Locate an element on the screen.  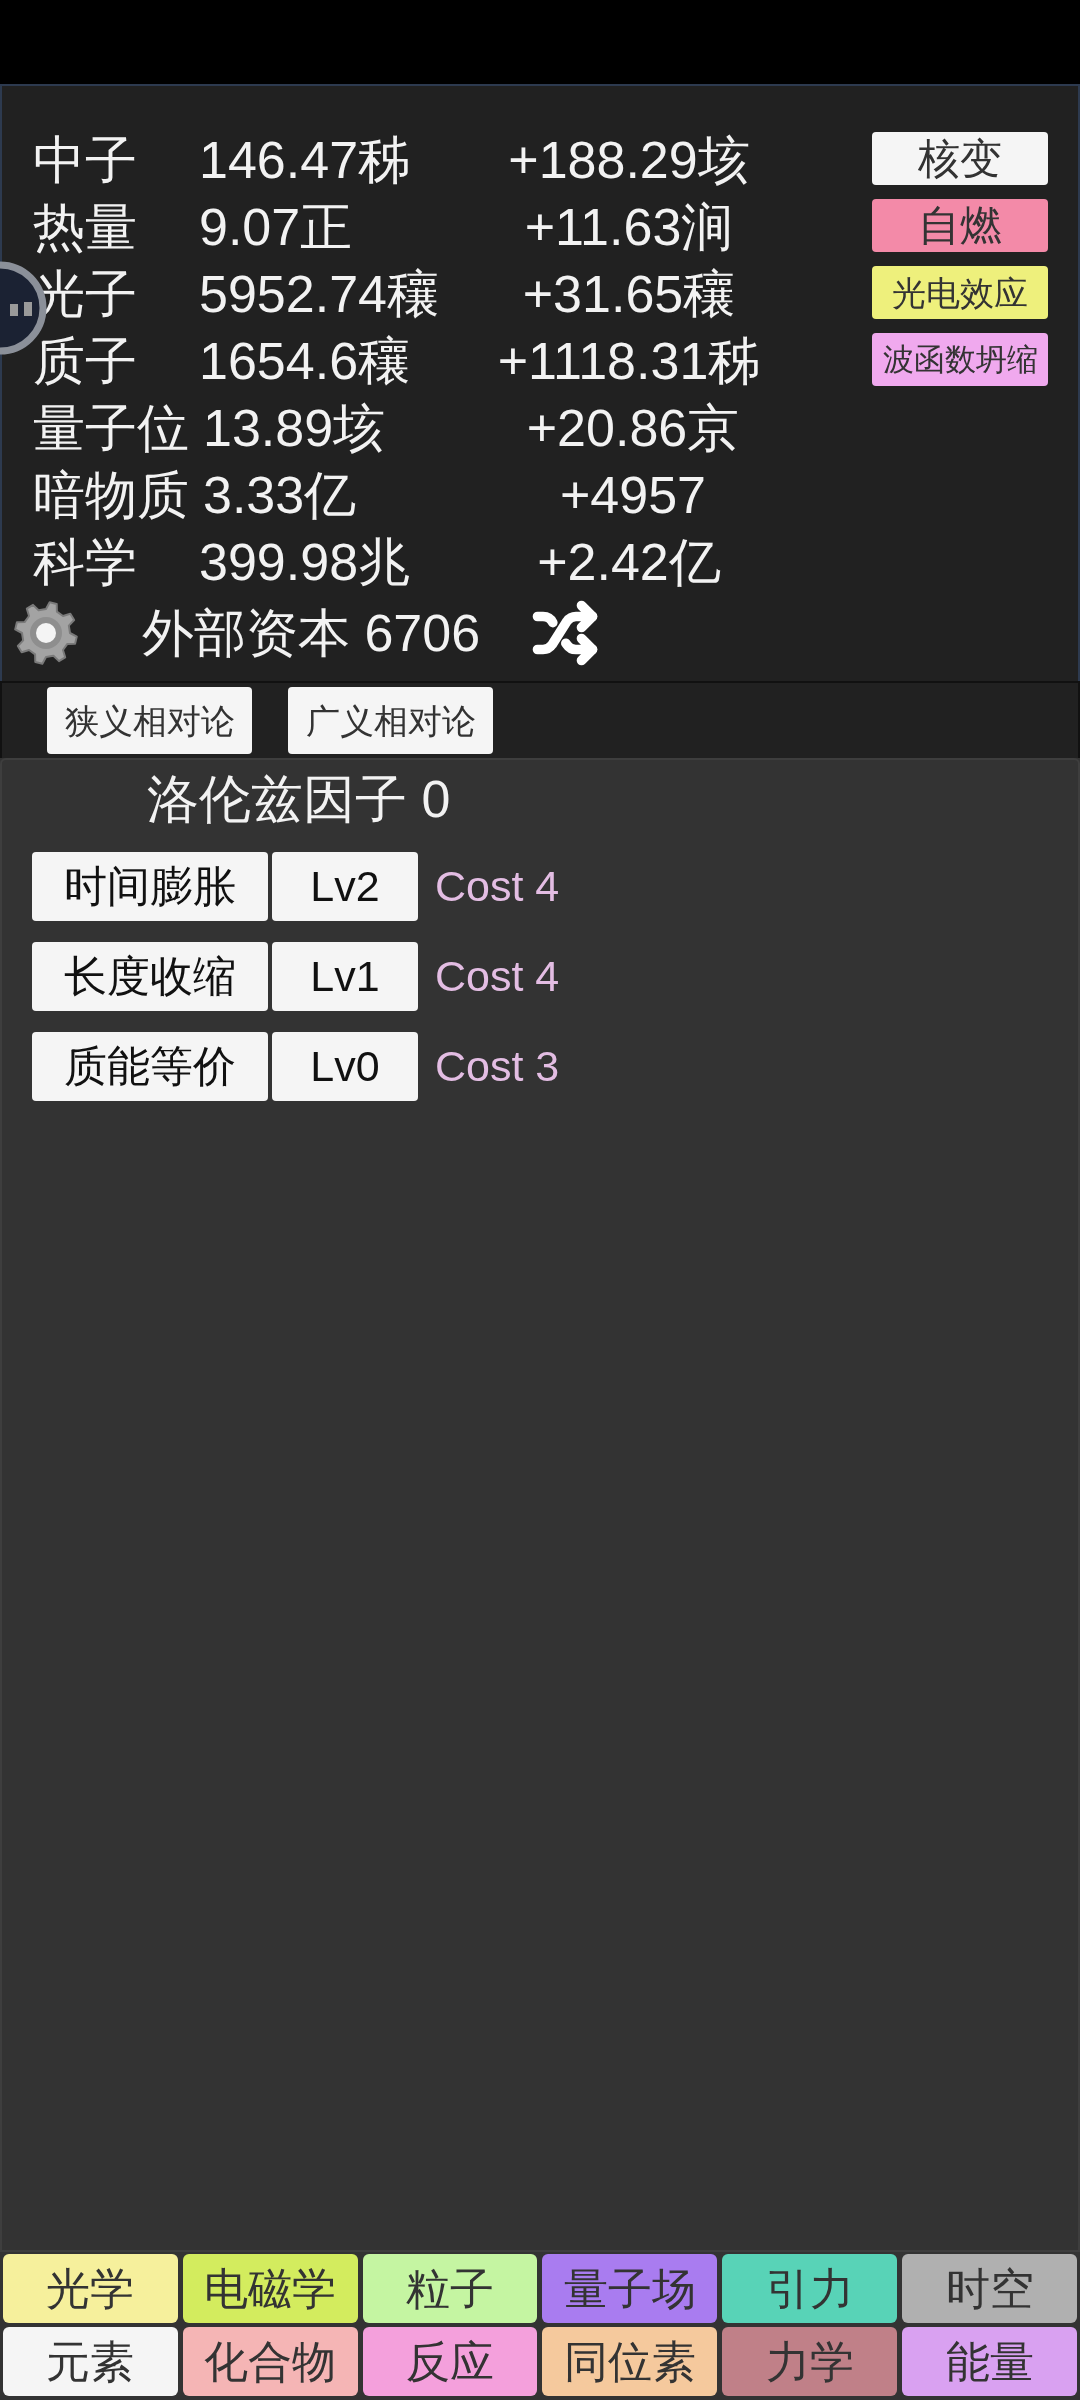
resource-amount: 1654.6穰 is located at coordinates (305, 360).